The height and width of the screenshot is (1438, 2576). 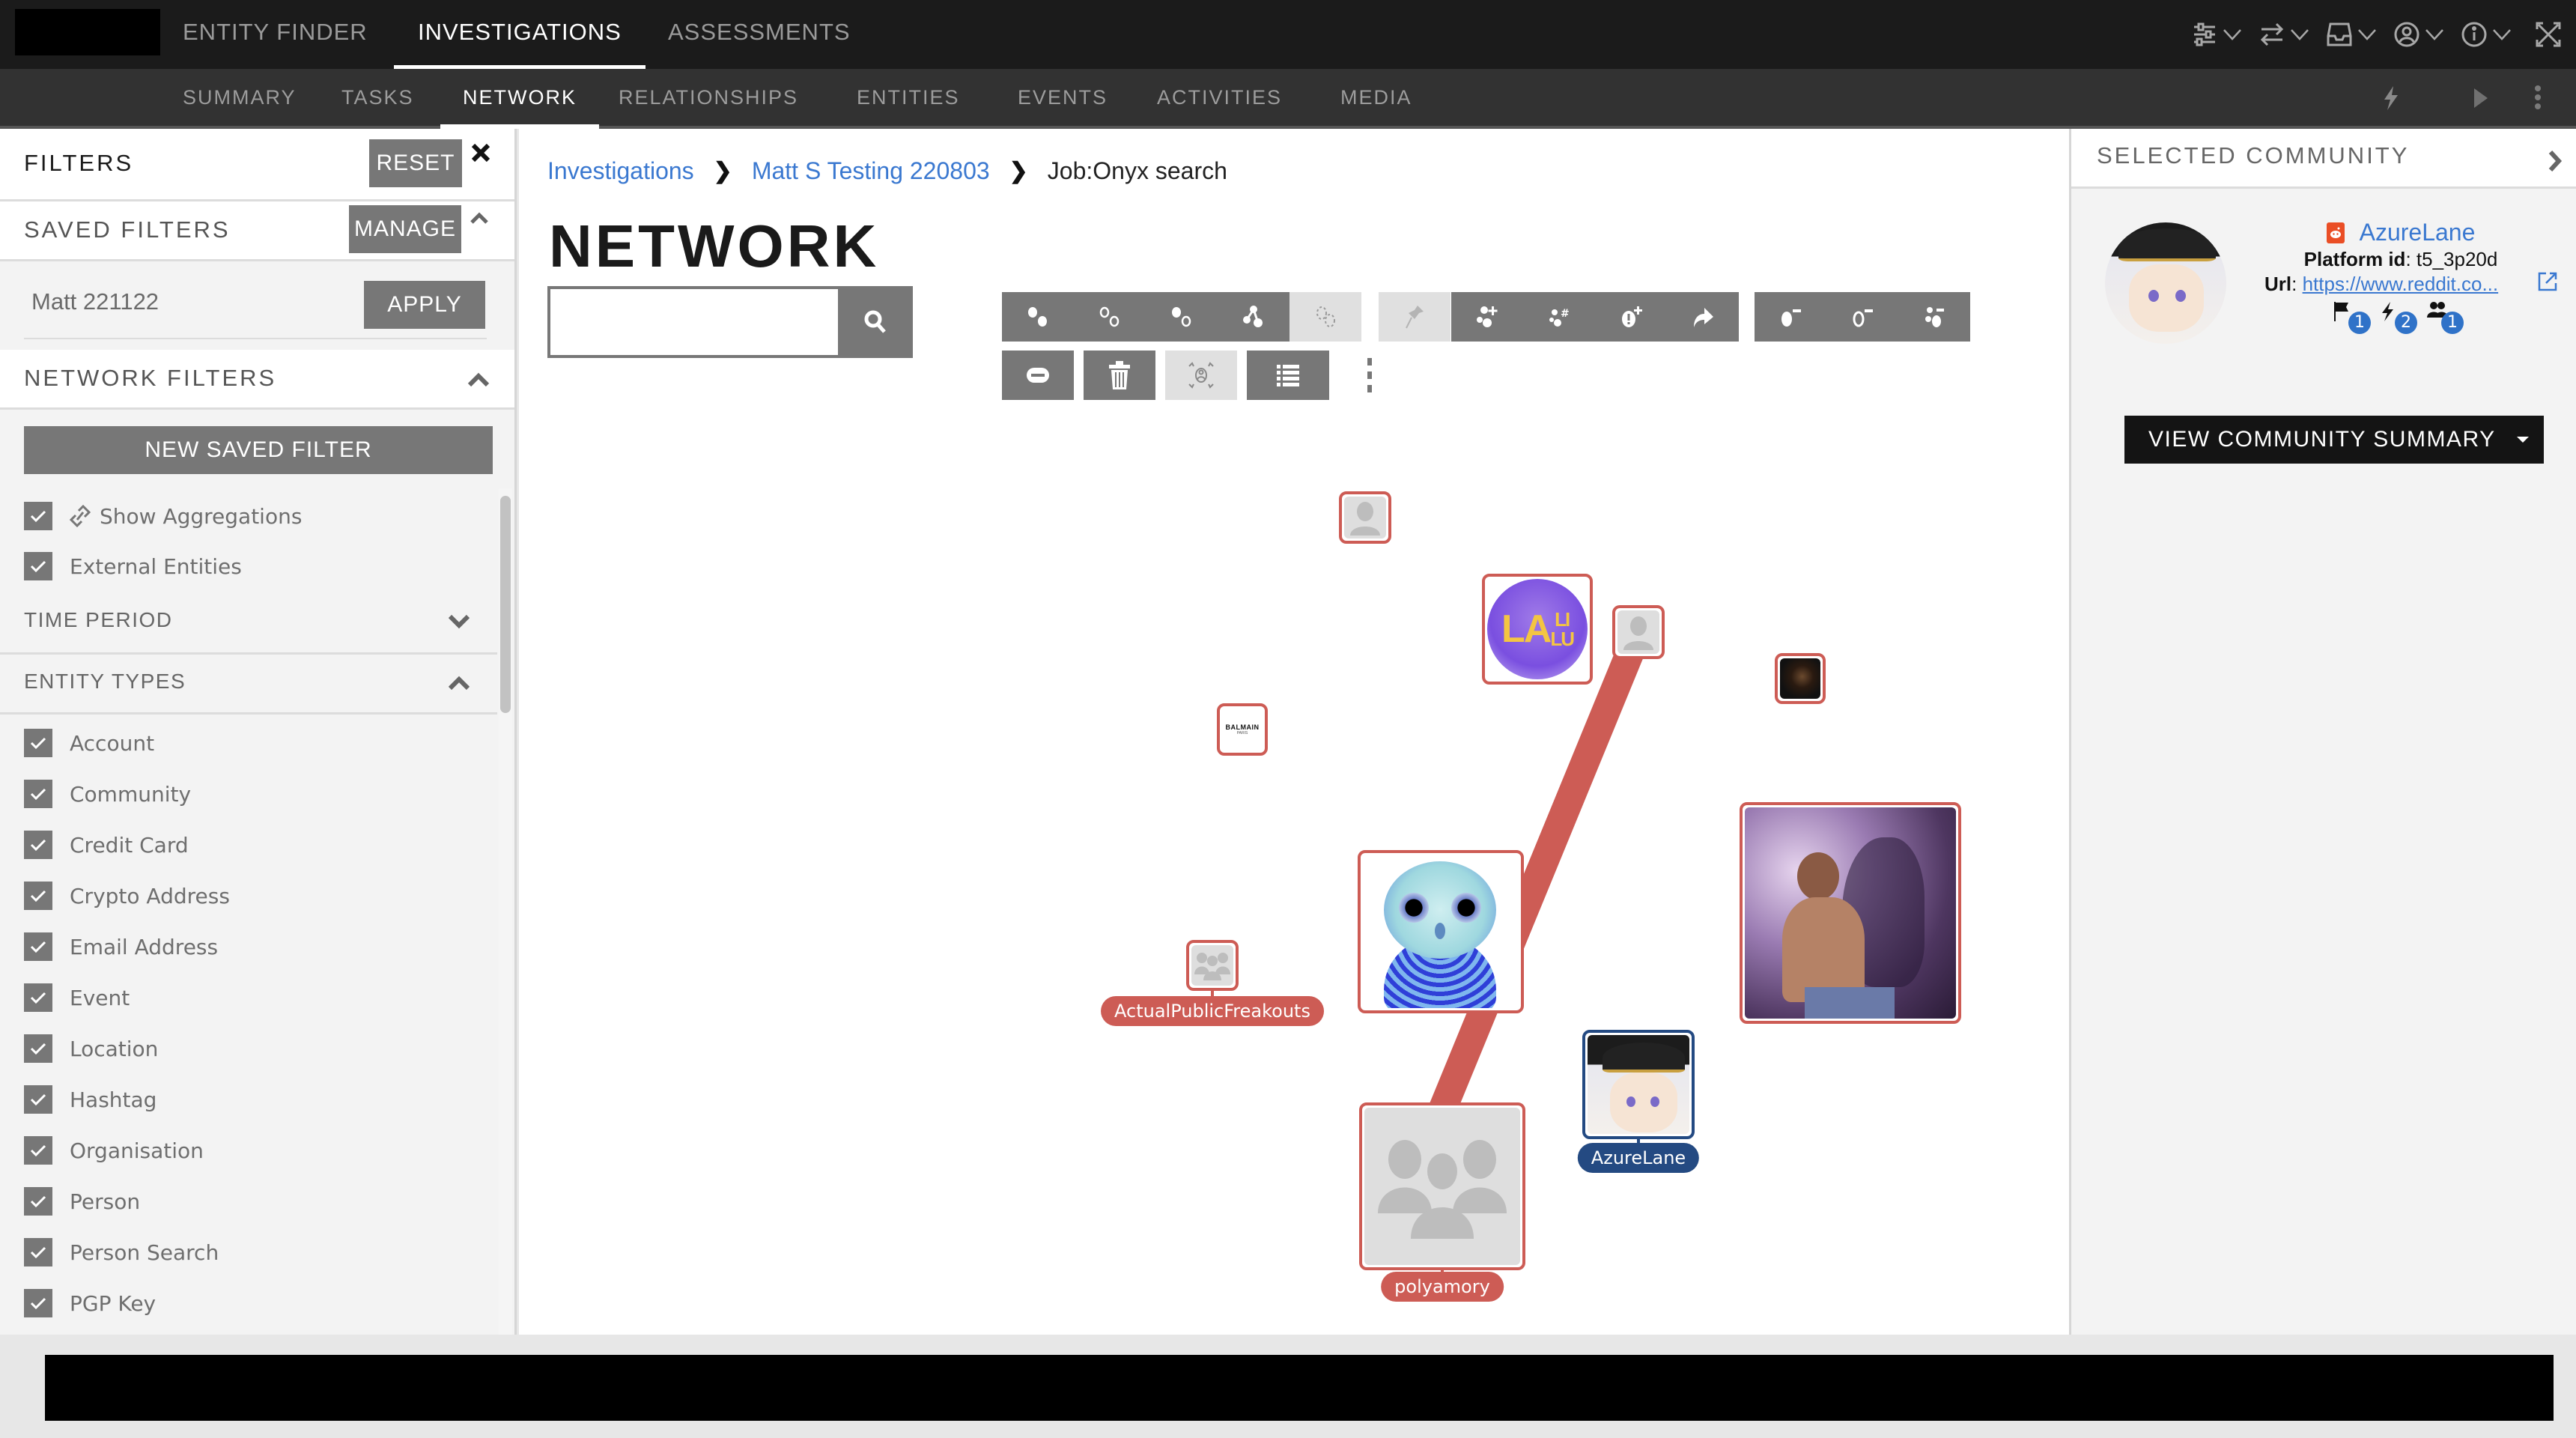 What do you see at coordinates (405, 229) in the screenshot?
I see `manage-button: MANAGE` at bounding box center [405, 229].